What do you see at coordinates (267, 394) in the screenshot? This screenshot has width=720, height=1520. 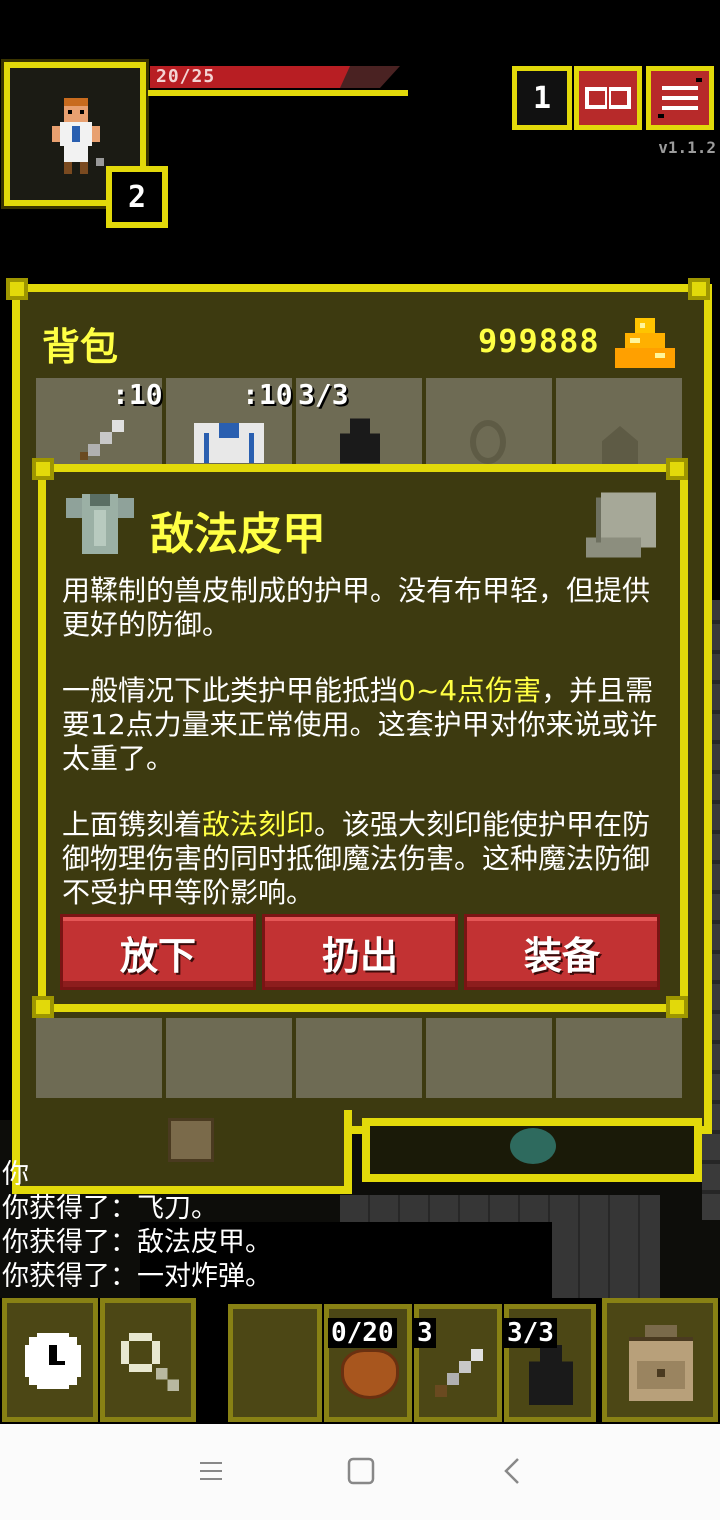 I see `armor-level: :10` at bounding box center [267, 394].